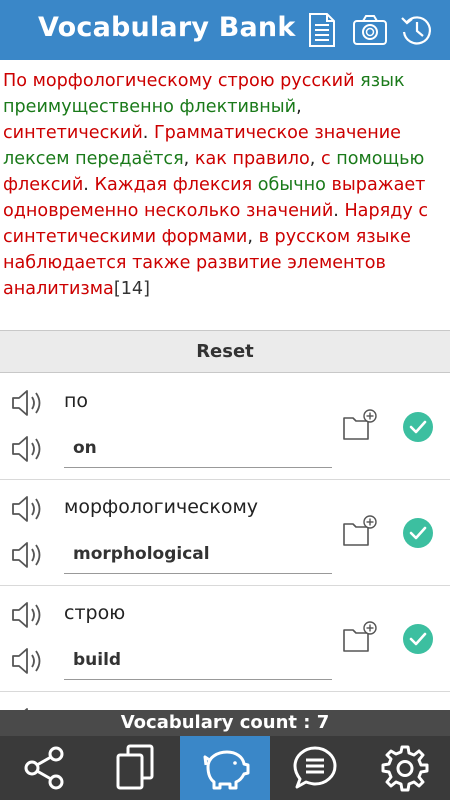 The height and width of the screenshot is (800, 450). What do you see at coordinates (130, 185) in the screenshot?
I see `text-word: Каждая` at bounding box center [130, 185].